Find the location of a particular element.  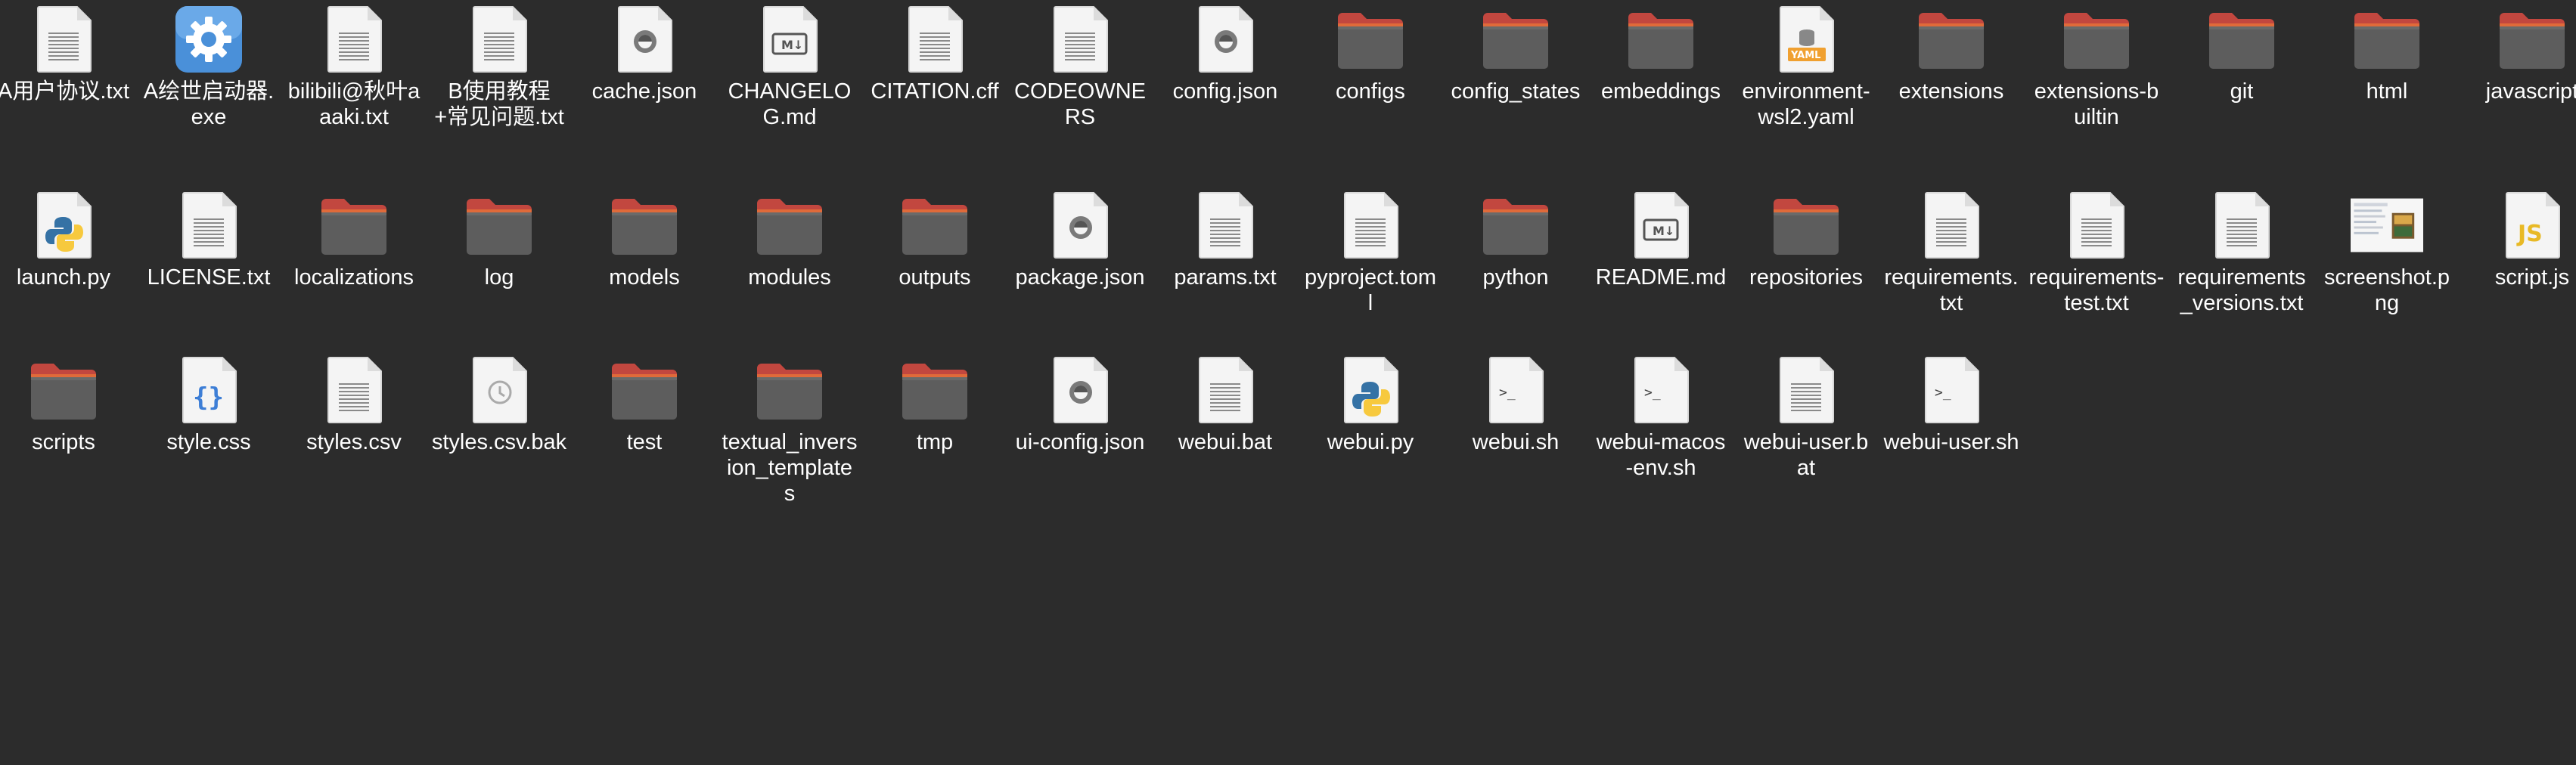

file-item: JS script.js is located at coordinates (2520, 240).